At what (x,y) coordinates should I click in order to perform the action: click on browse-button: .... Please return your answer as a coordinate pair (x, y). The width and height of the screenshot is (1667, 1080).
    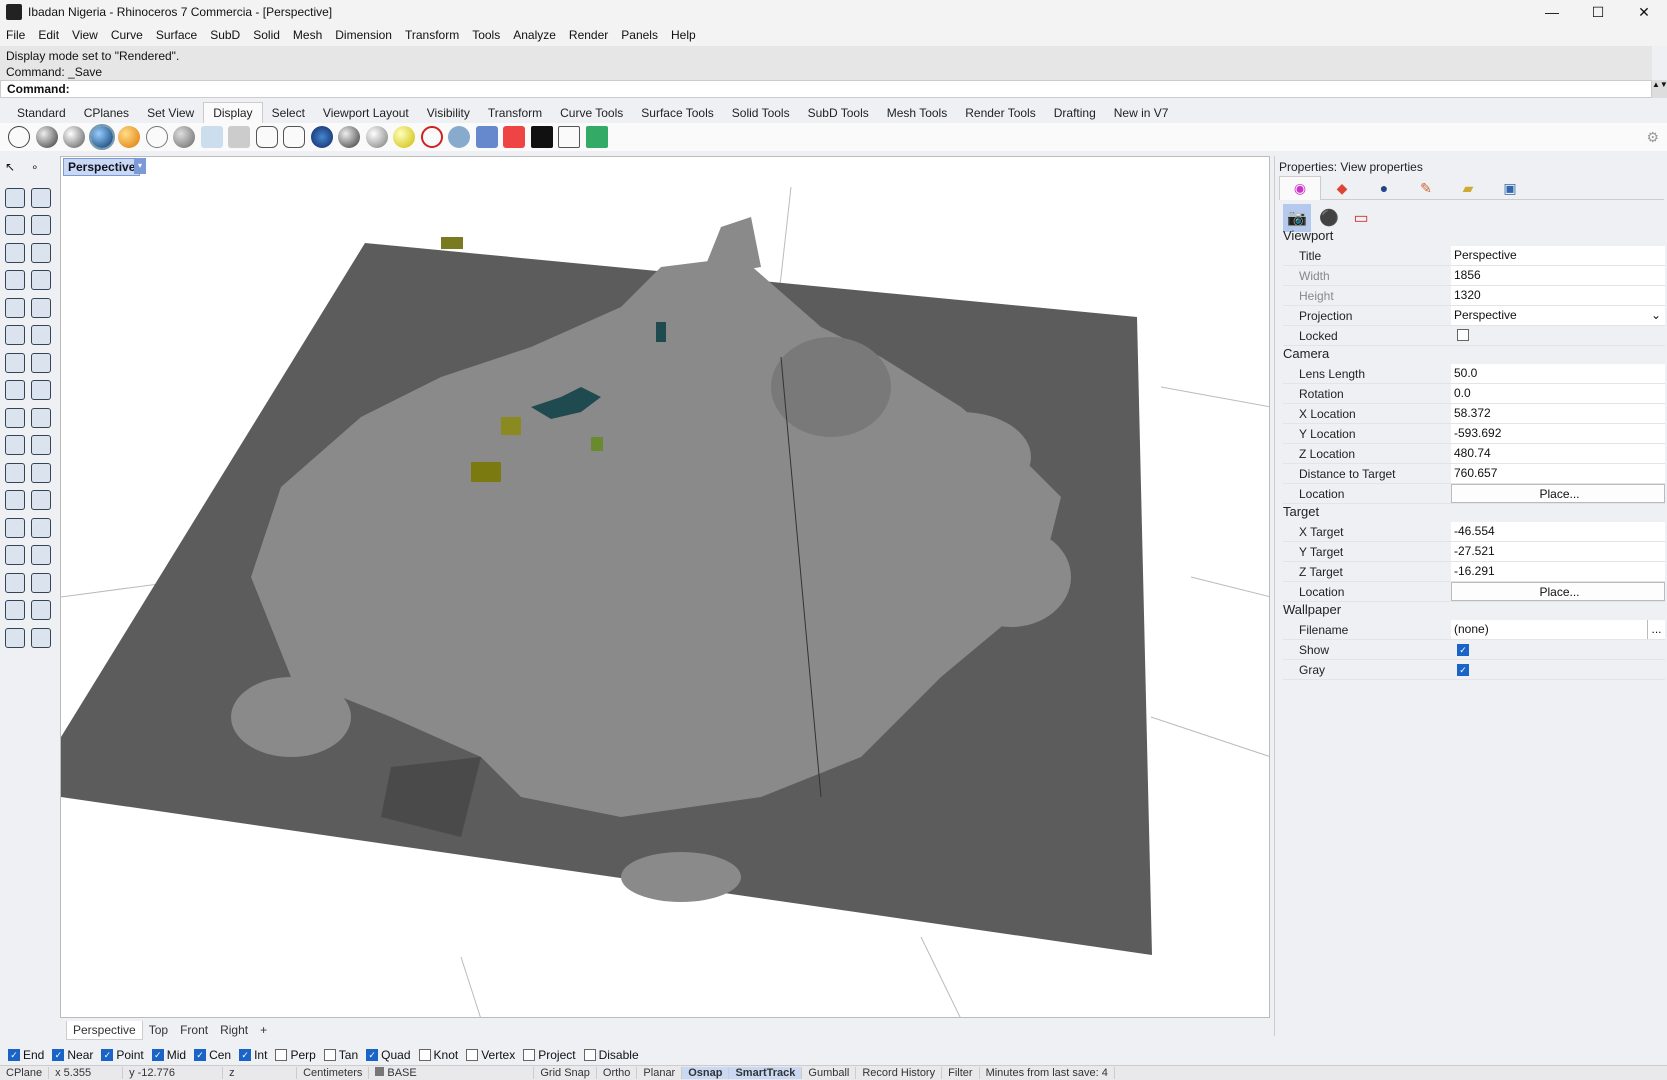
    Looking at the image, I should click on (1656, 629).